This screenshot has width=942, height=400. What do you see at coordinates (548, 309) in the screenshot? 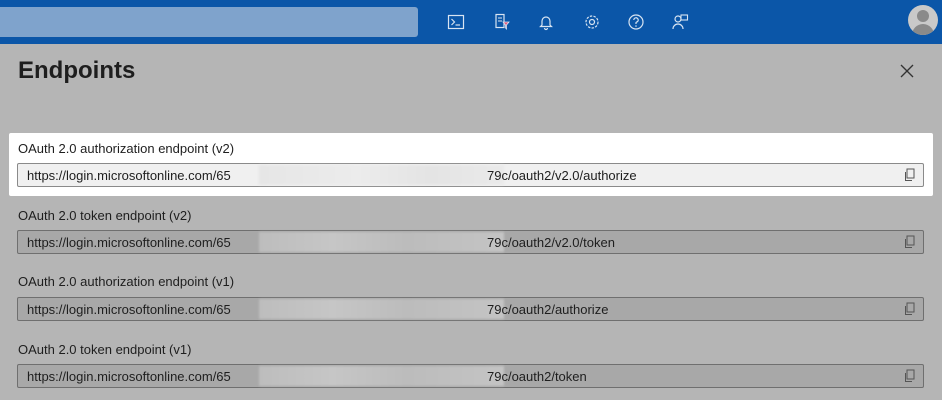
I see `endpoint-url-suffix: 79c/oauth2/authorize` at bounding box center [548, 309].